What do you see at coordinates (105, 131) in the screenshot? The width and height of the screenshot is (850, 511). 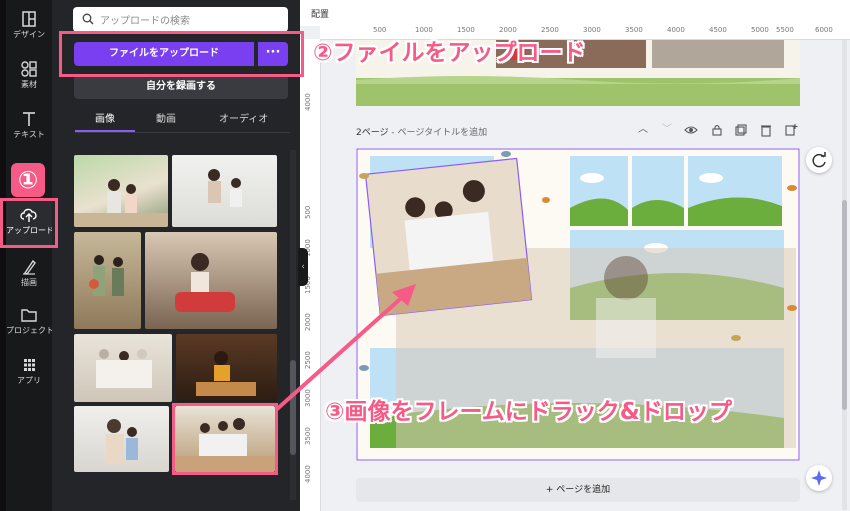 I see `active-tab-indicator` at bounding box center [105, 131].